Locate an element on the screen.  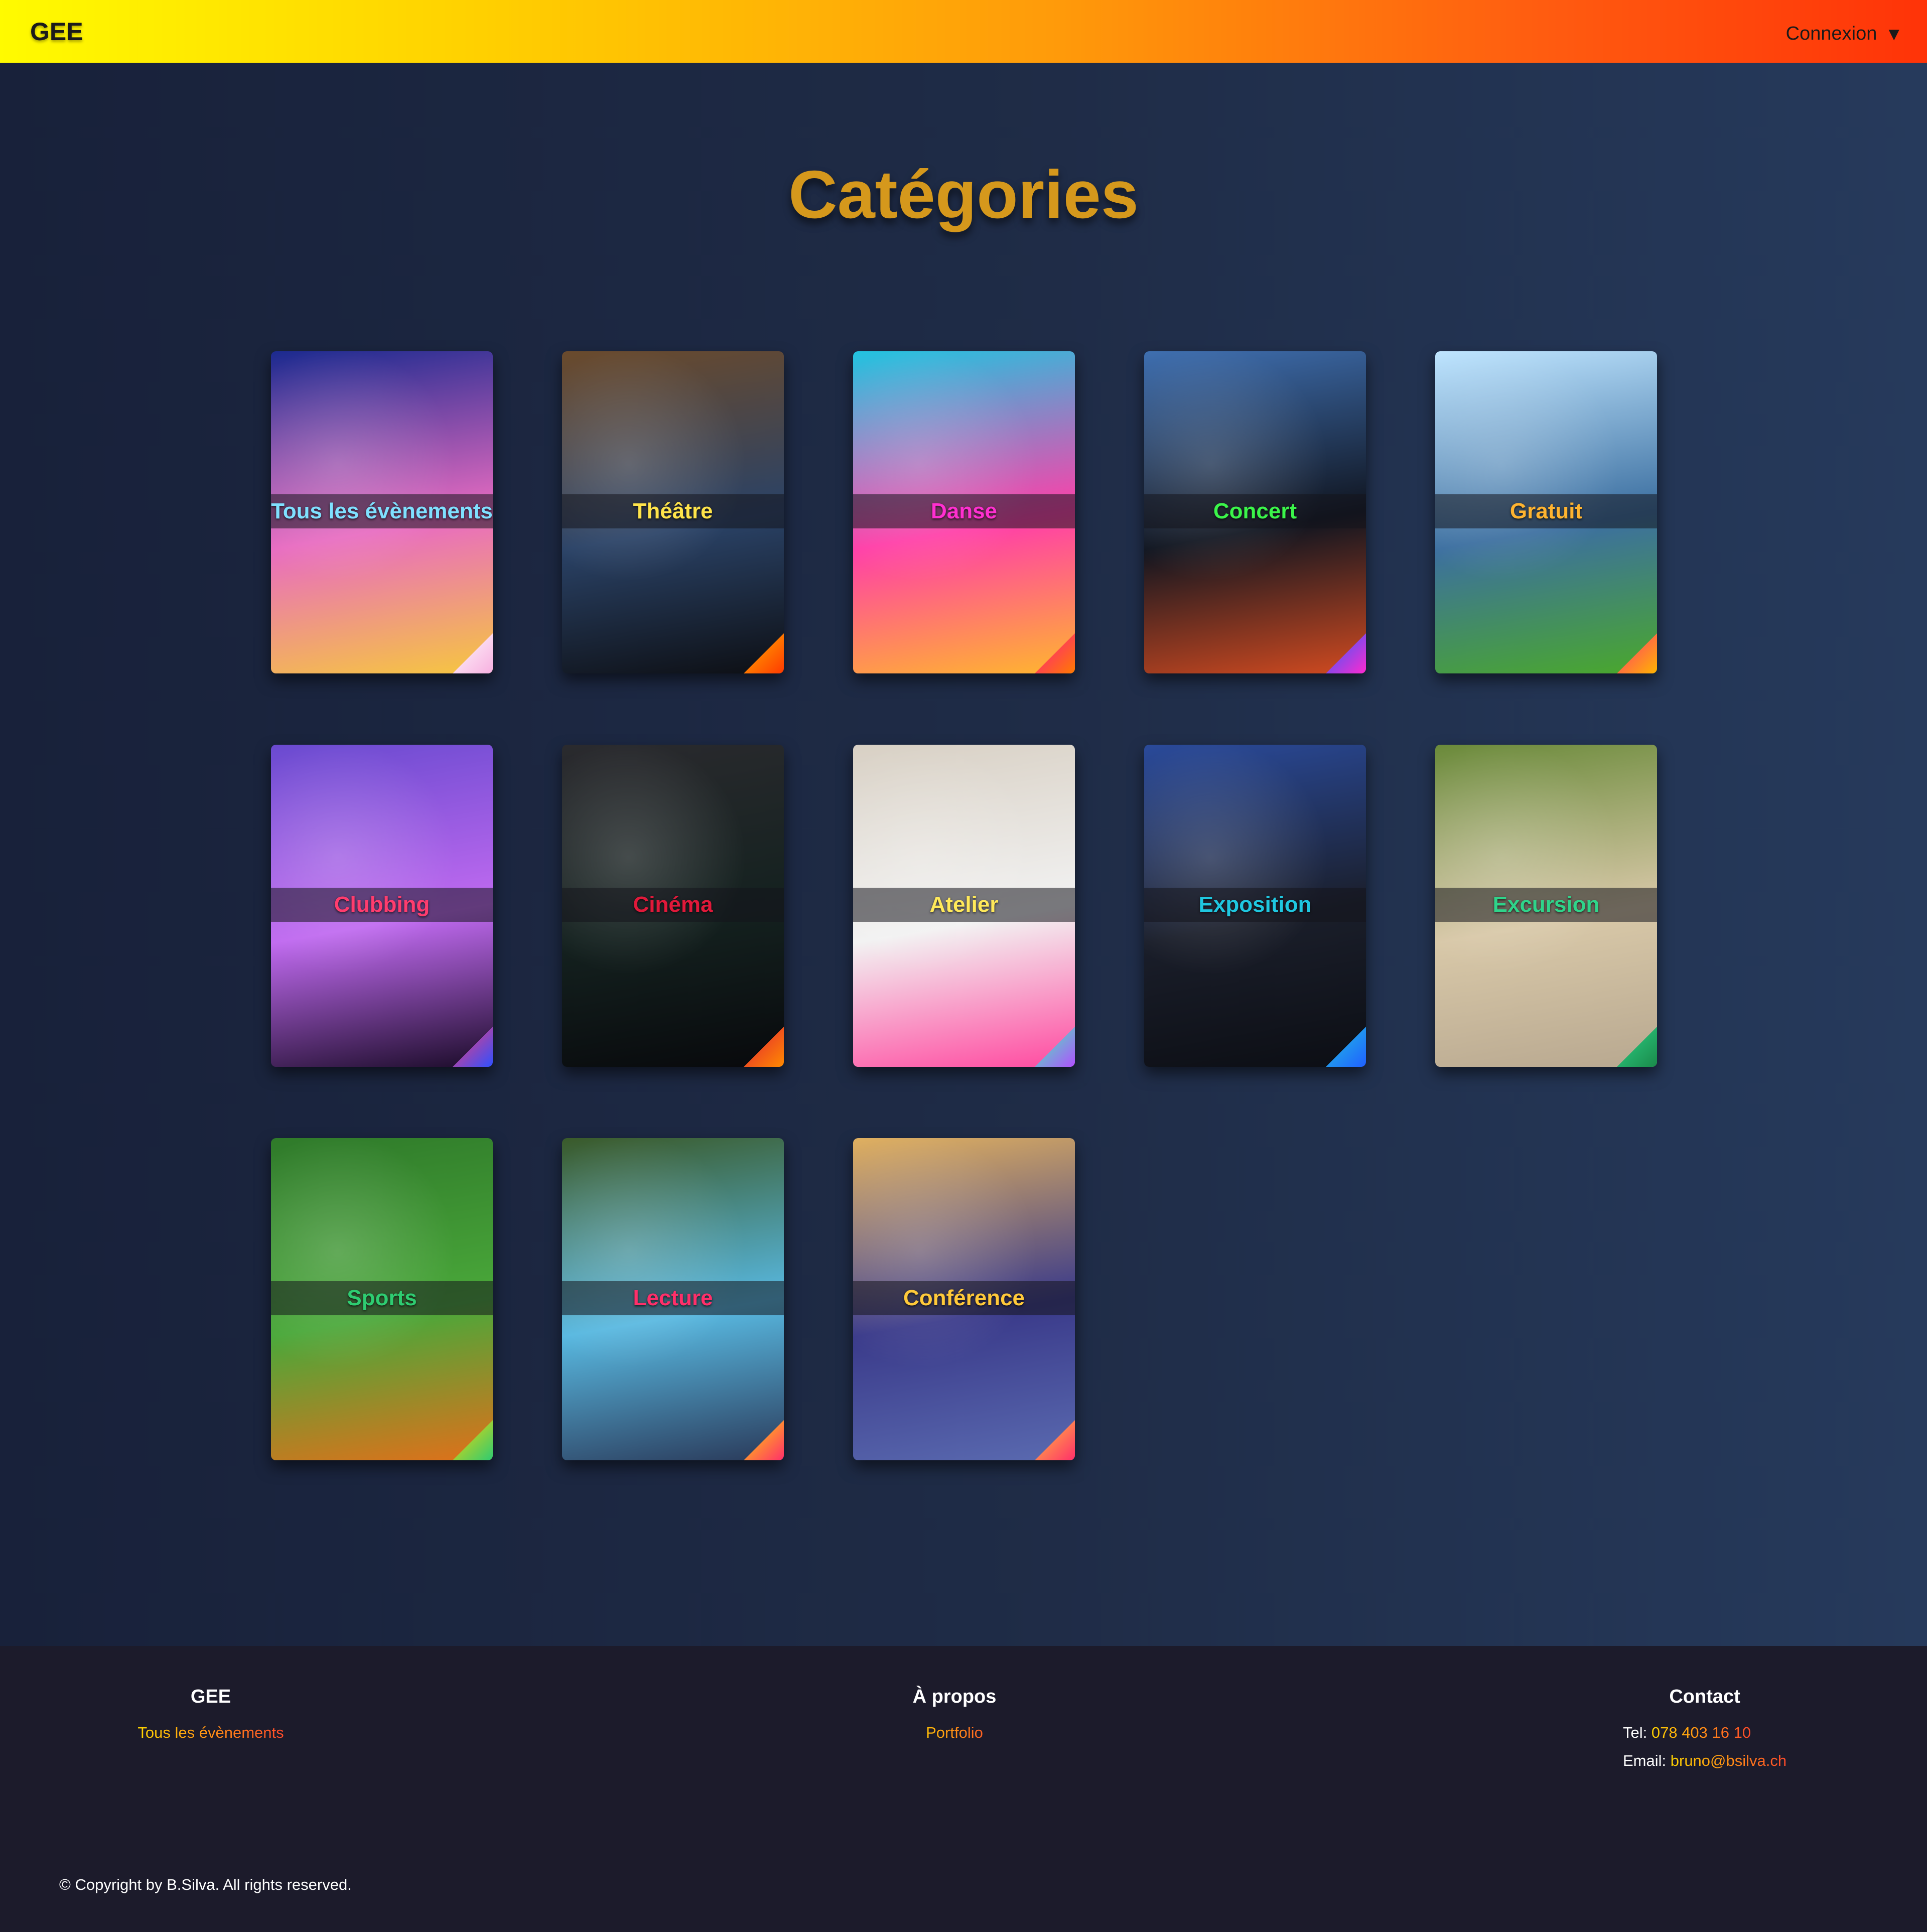
category-card: Cinéma is located at coordinates (673, 906).